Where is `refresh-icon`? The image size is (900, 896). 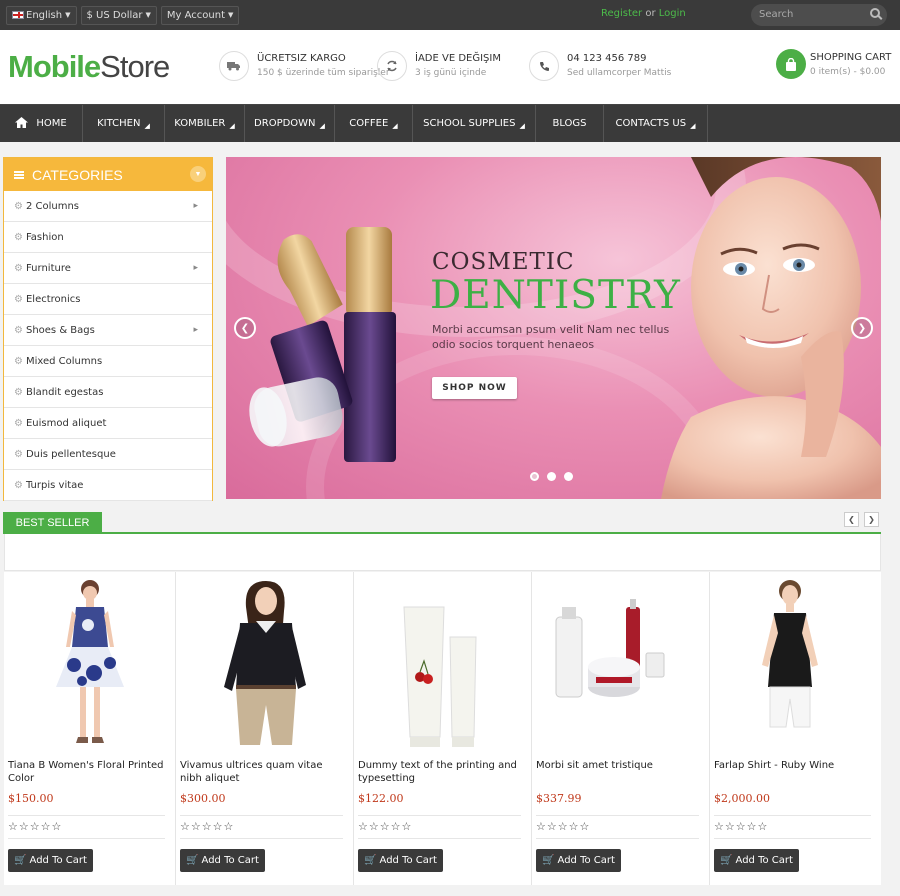
refresh-icon is located at coordinates (392, 66).